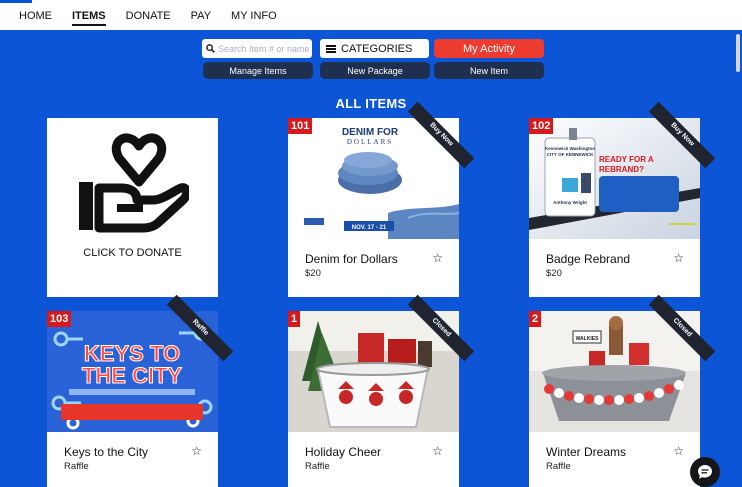 Image resolution: width=742 pixels, height=487 pixels. I want to click on page-title: ALL ITEMS, so click(371, 103).